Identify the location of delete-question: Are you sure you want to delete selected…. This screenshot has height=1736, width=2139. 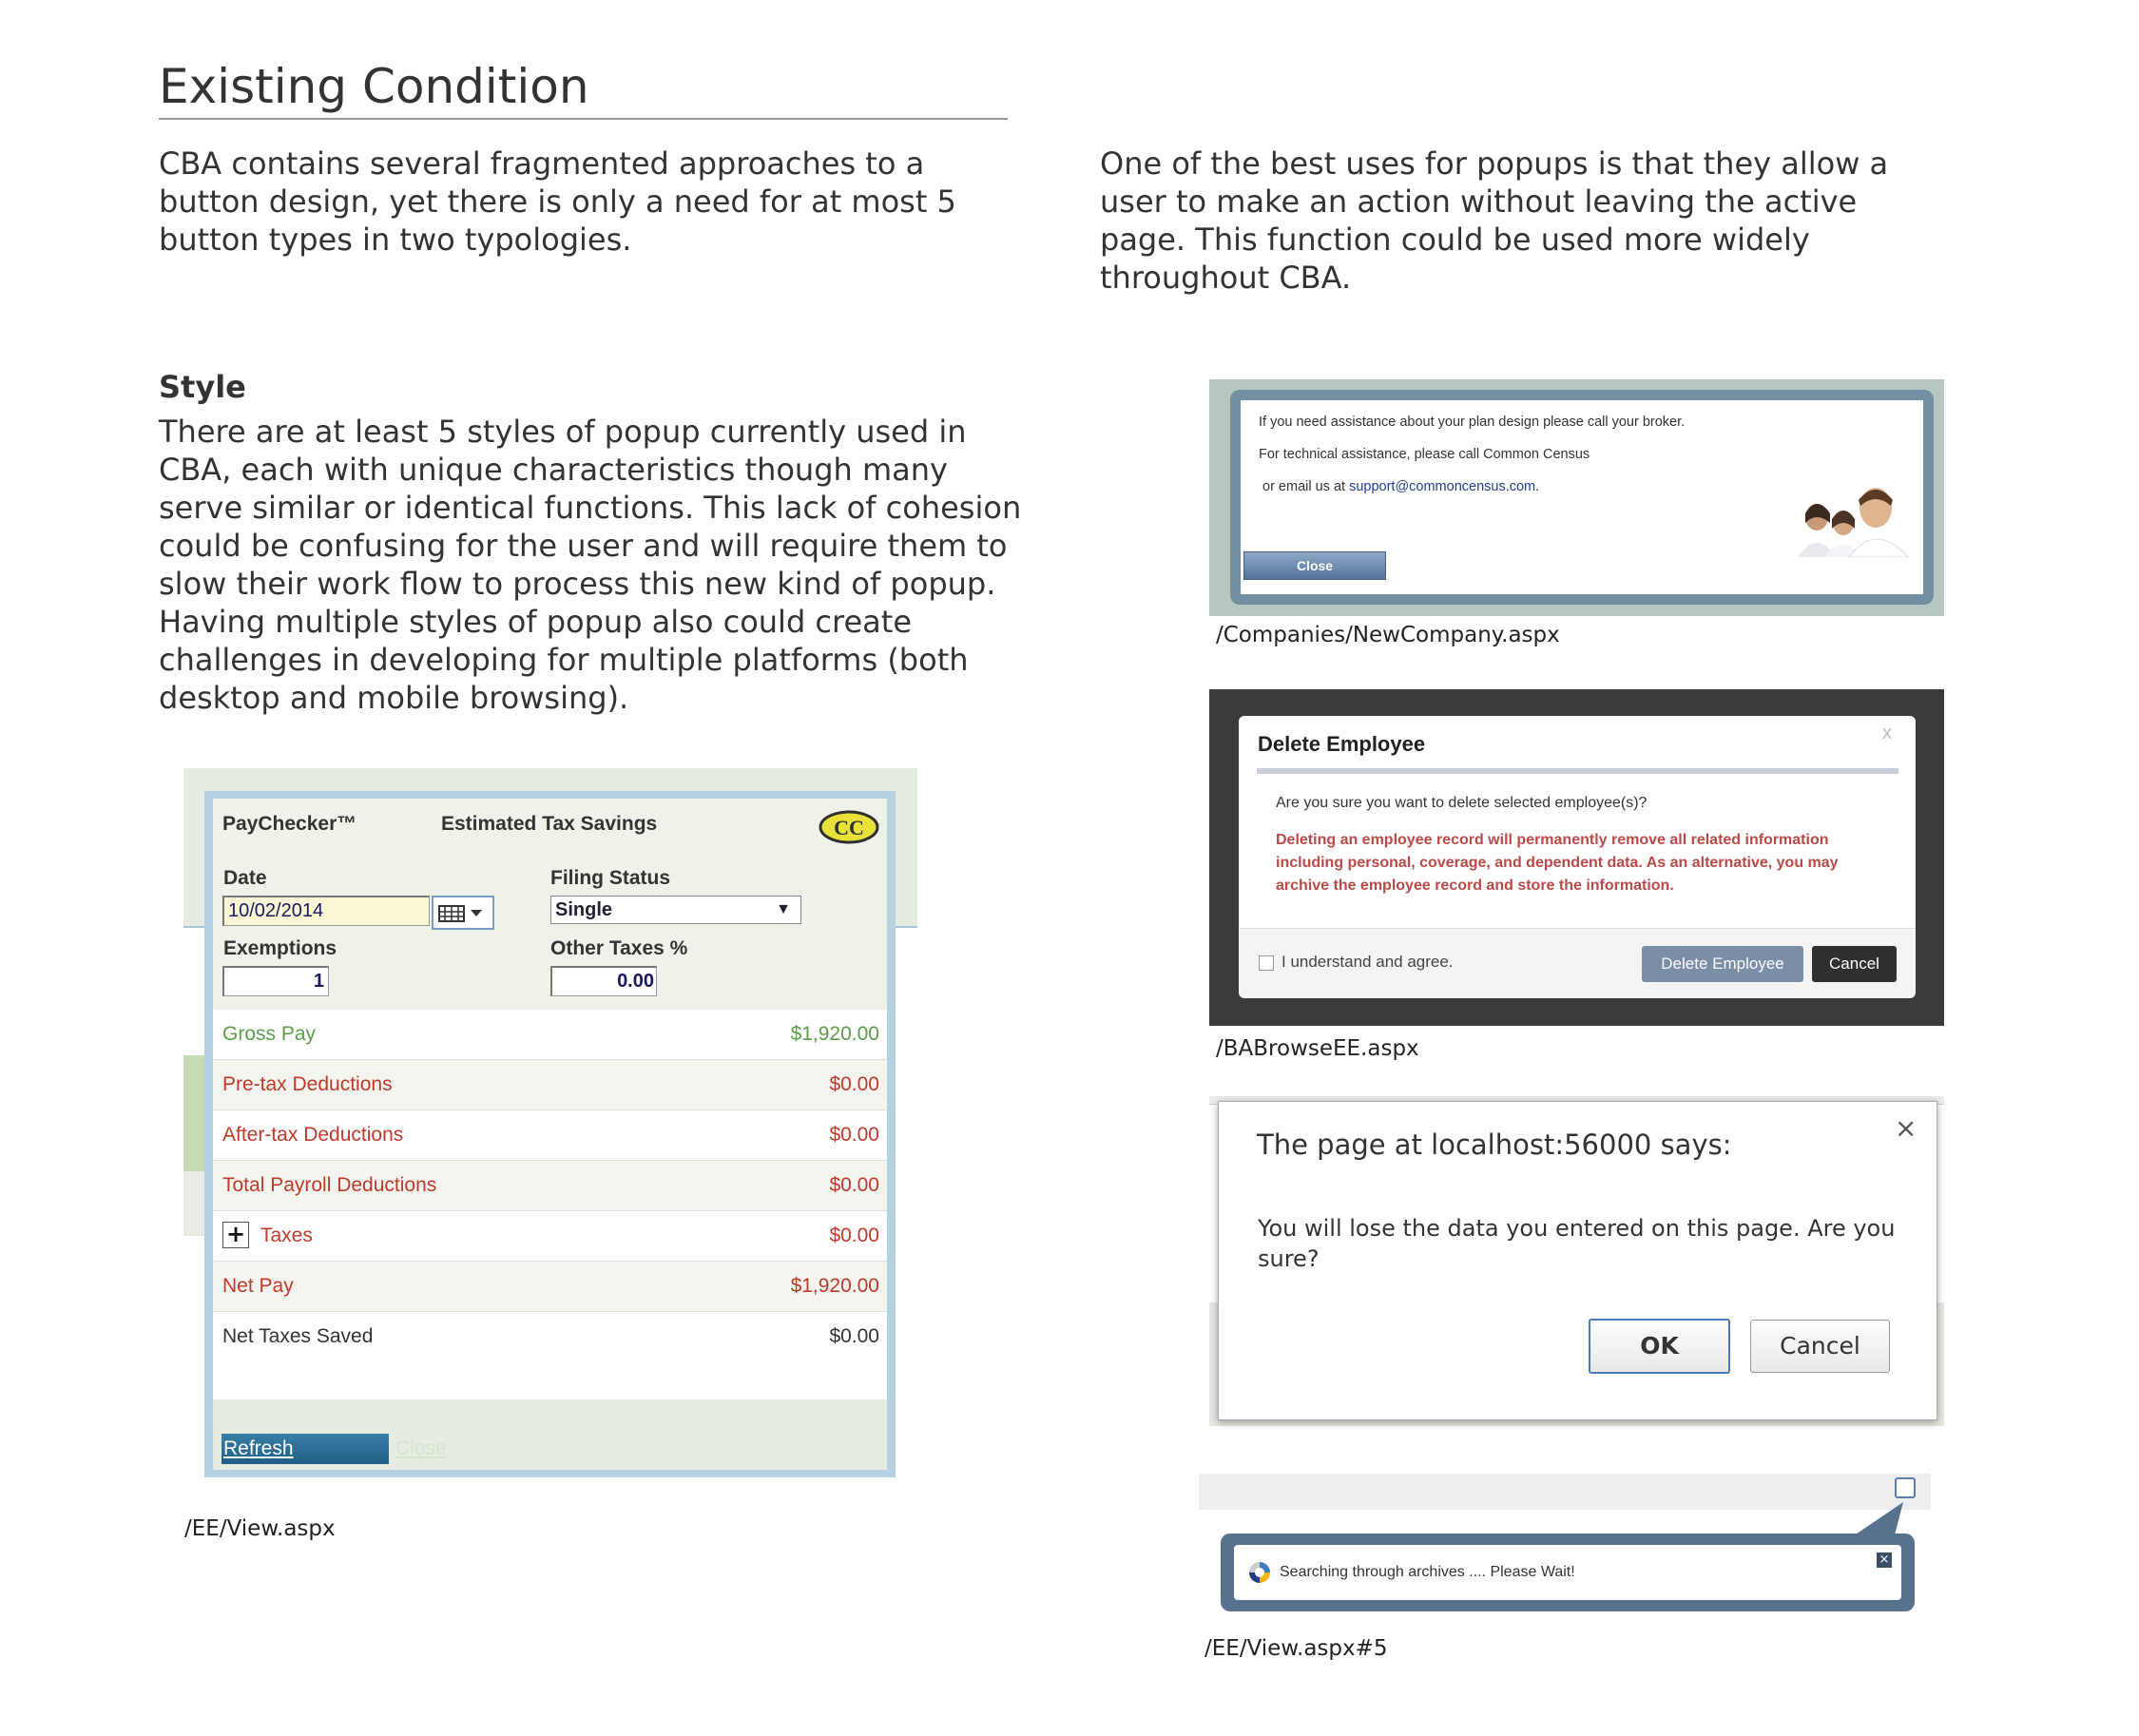
(1462, 803).